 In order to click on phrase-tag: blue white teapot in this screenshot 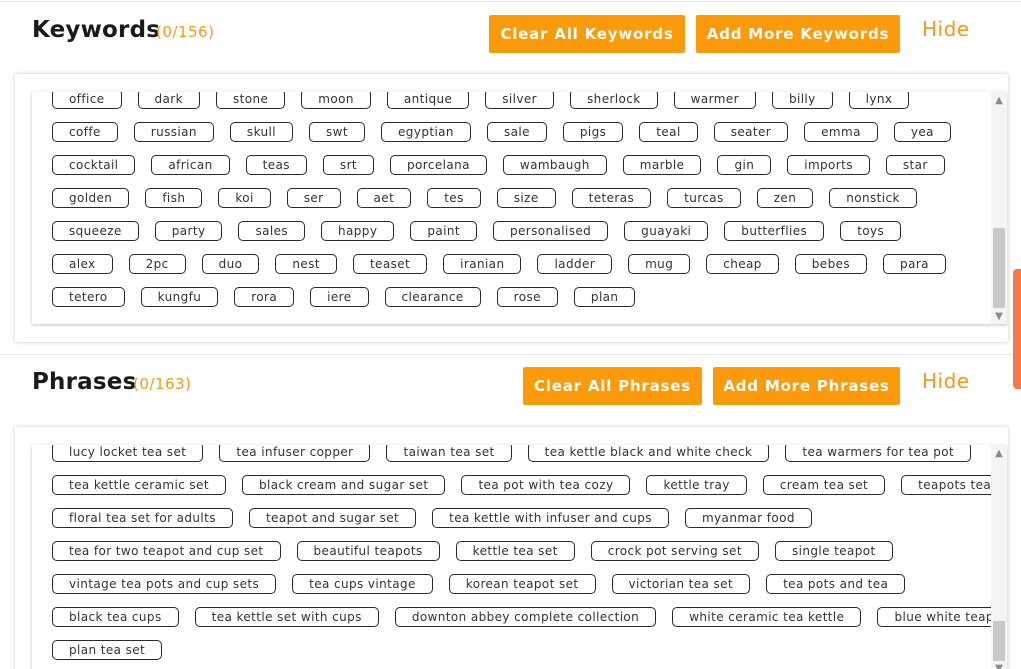, I will do `click(942, 617)`.